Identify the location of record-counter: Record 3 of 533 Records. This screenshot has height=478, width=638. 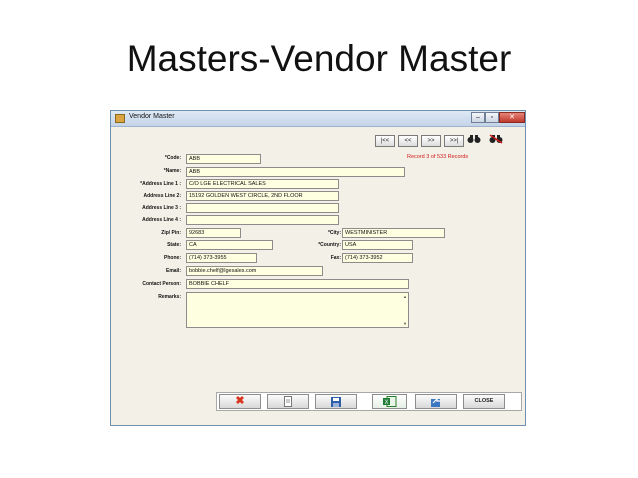
(438, 157).